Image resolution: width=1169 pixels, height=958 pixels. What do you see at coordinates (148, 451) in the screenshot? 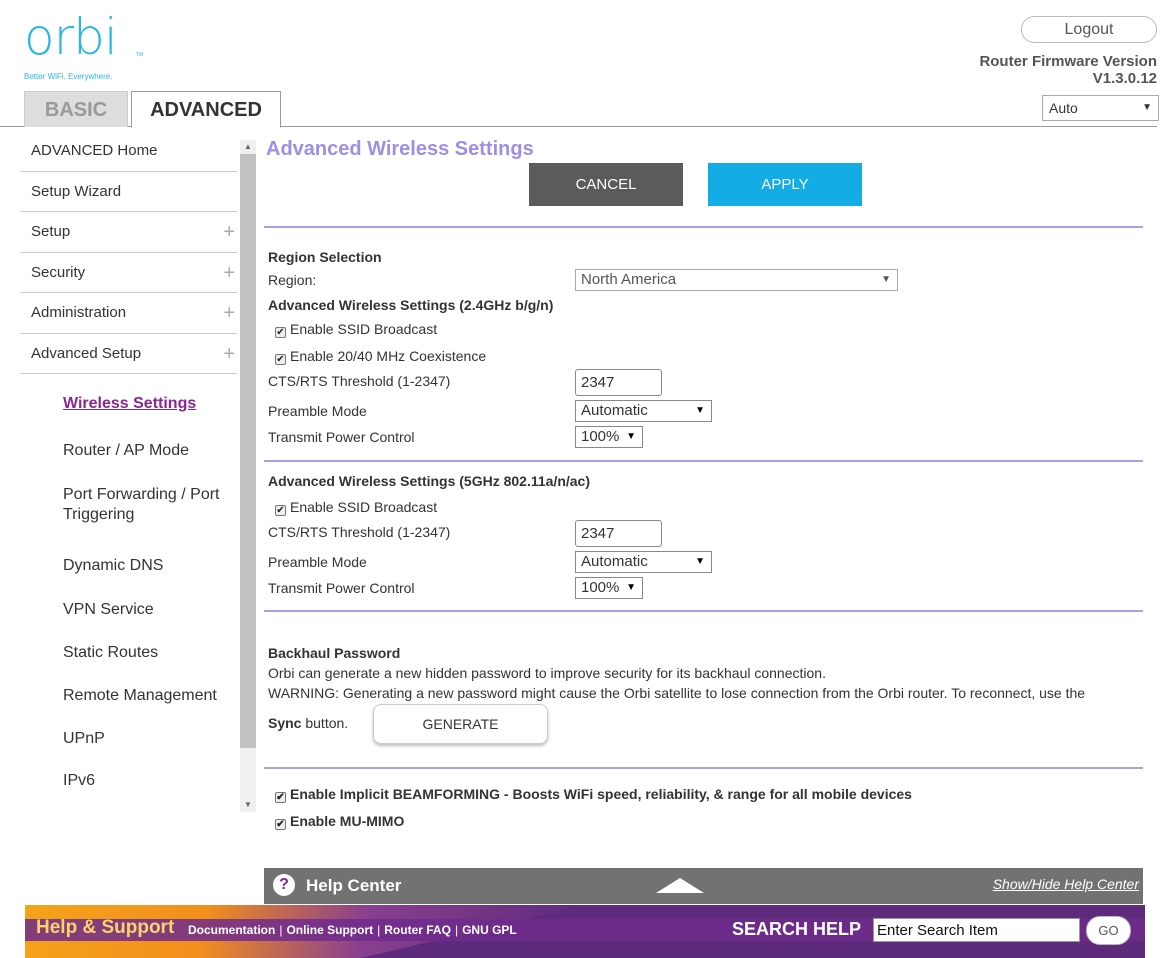
I see `sidebar-item-router-ap-mode: Router / AP Mode` at bounding box center [148, 451].